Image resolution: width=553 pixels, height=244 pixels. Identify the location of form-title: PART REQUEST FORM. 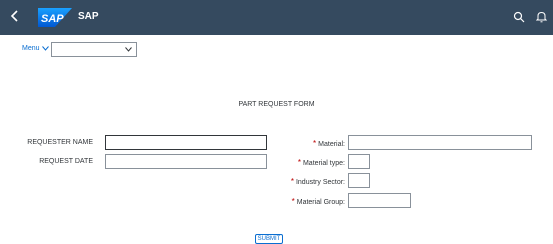
(276, 104).